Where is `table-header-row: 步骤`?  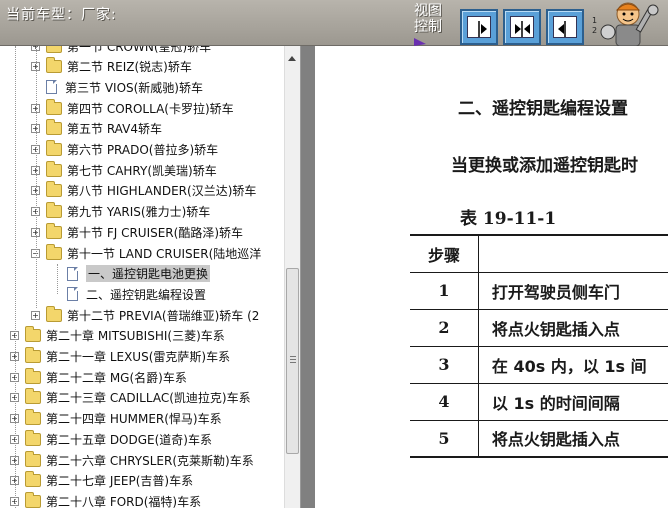 table-header-row: 步骤 is located at coordinates (539, 253).